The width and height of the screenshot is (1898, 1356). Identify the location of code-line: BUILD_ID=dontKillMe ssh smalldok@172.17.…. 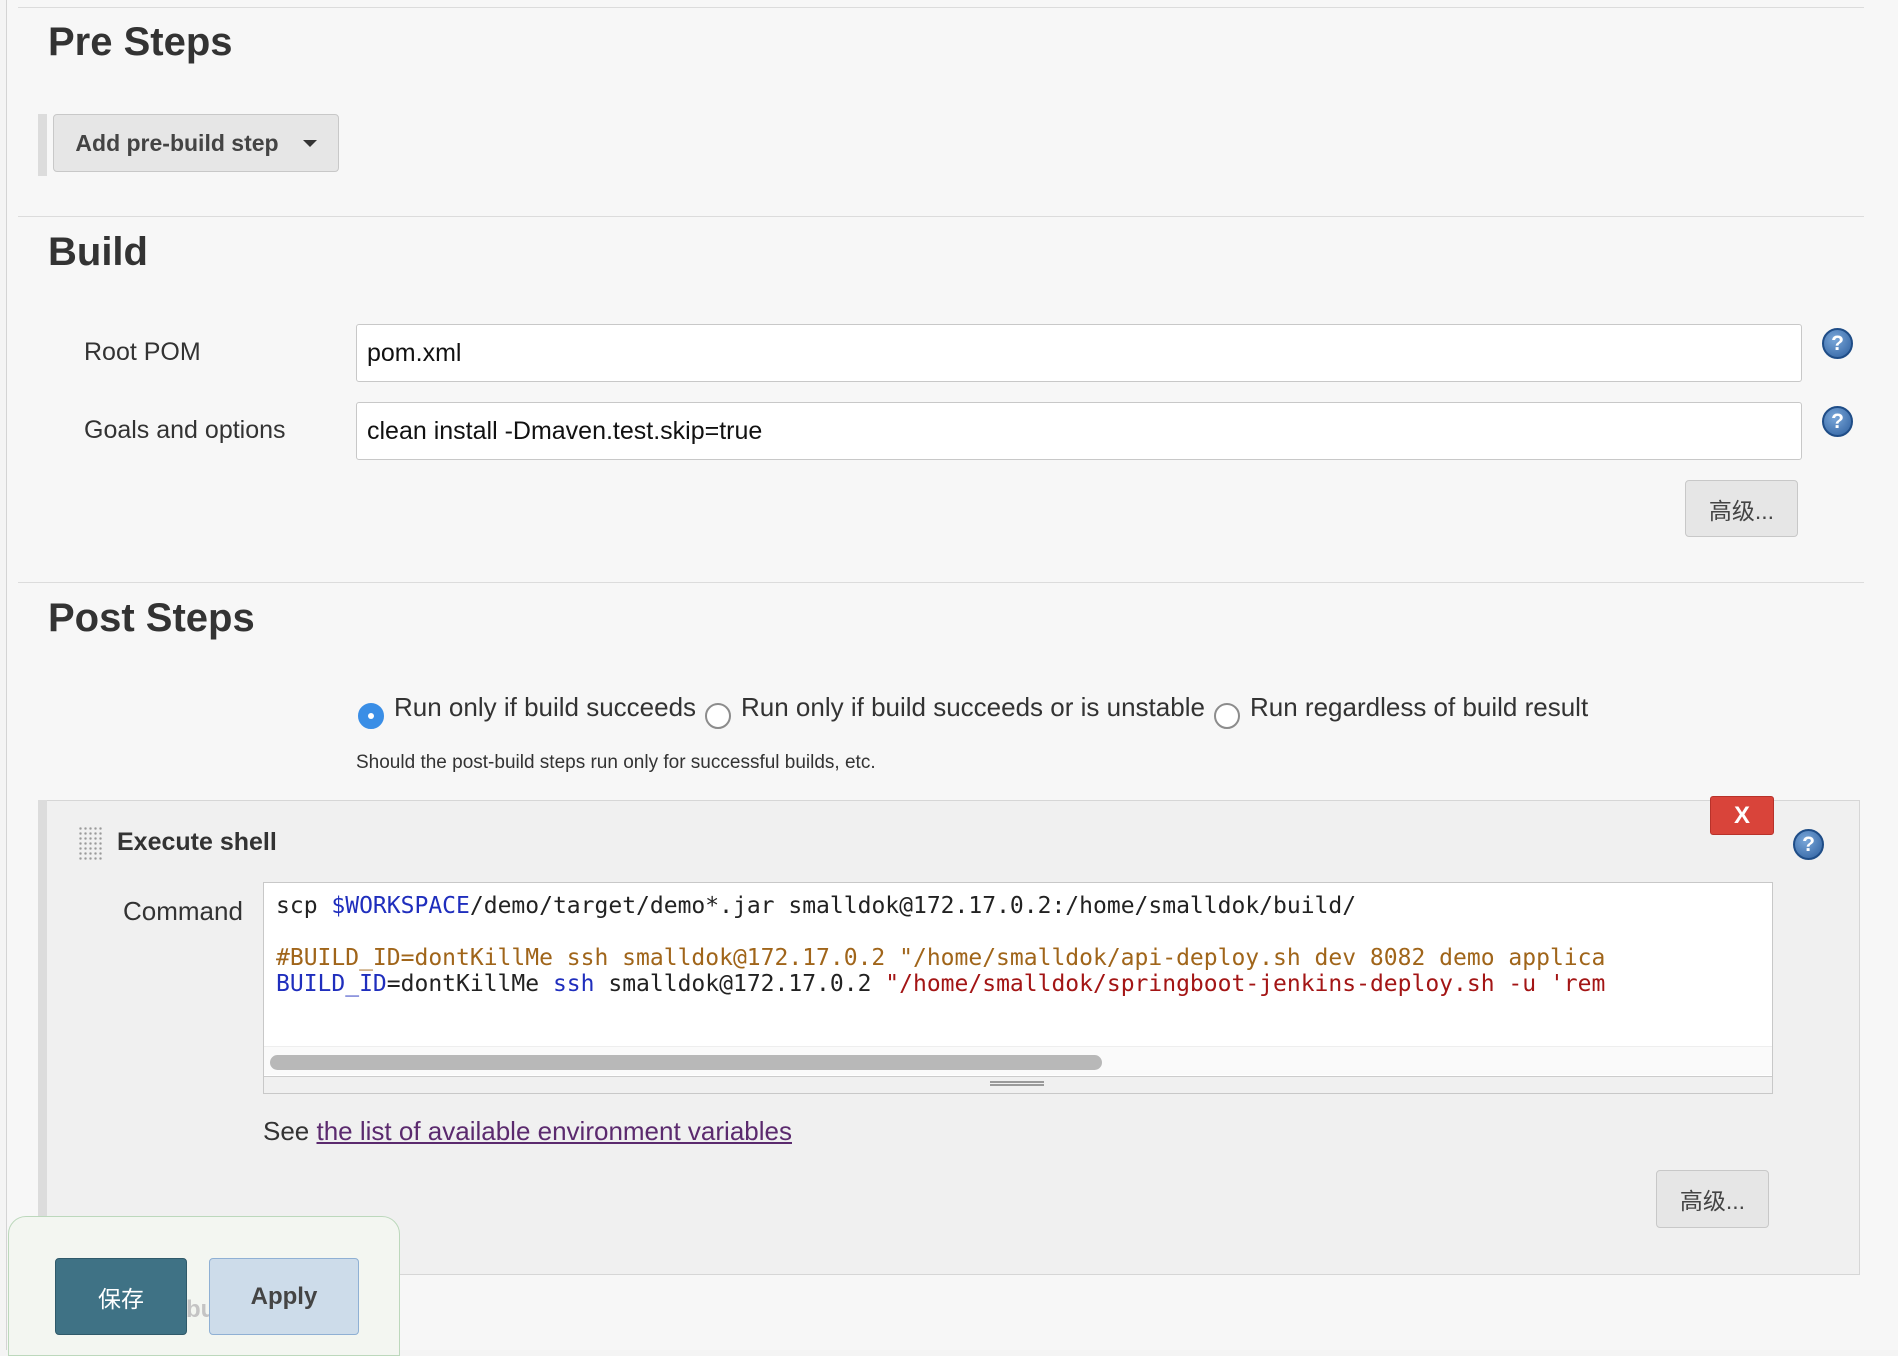
(941, 984).